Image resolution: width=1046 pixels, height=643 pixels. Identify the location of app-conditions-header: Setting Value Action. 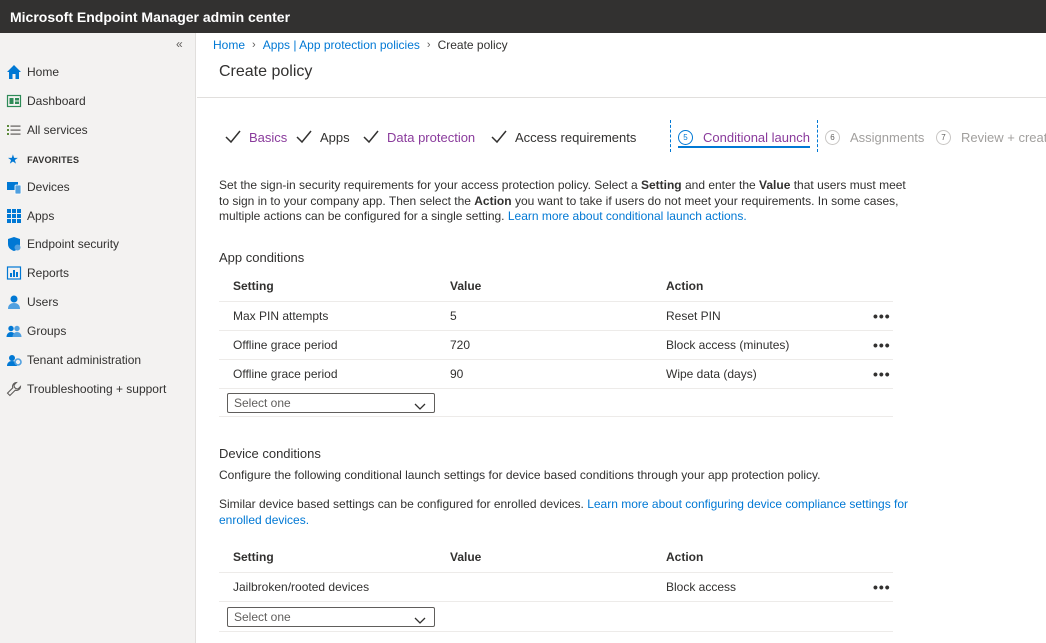
(556, 286).